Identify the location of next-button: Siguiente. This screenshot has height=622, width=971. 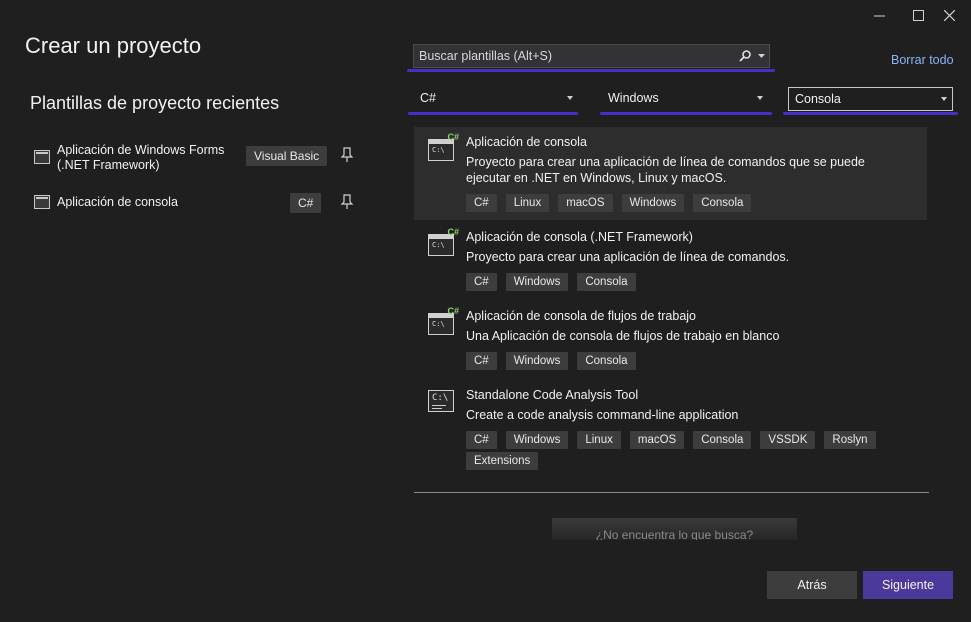
(908, 585).